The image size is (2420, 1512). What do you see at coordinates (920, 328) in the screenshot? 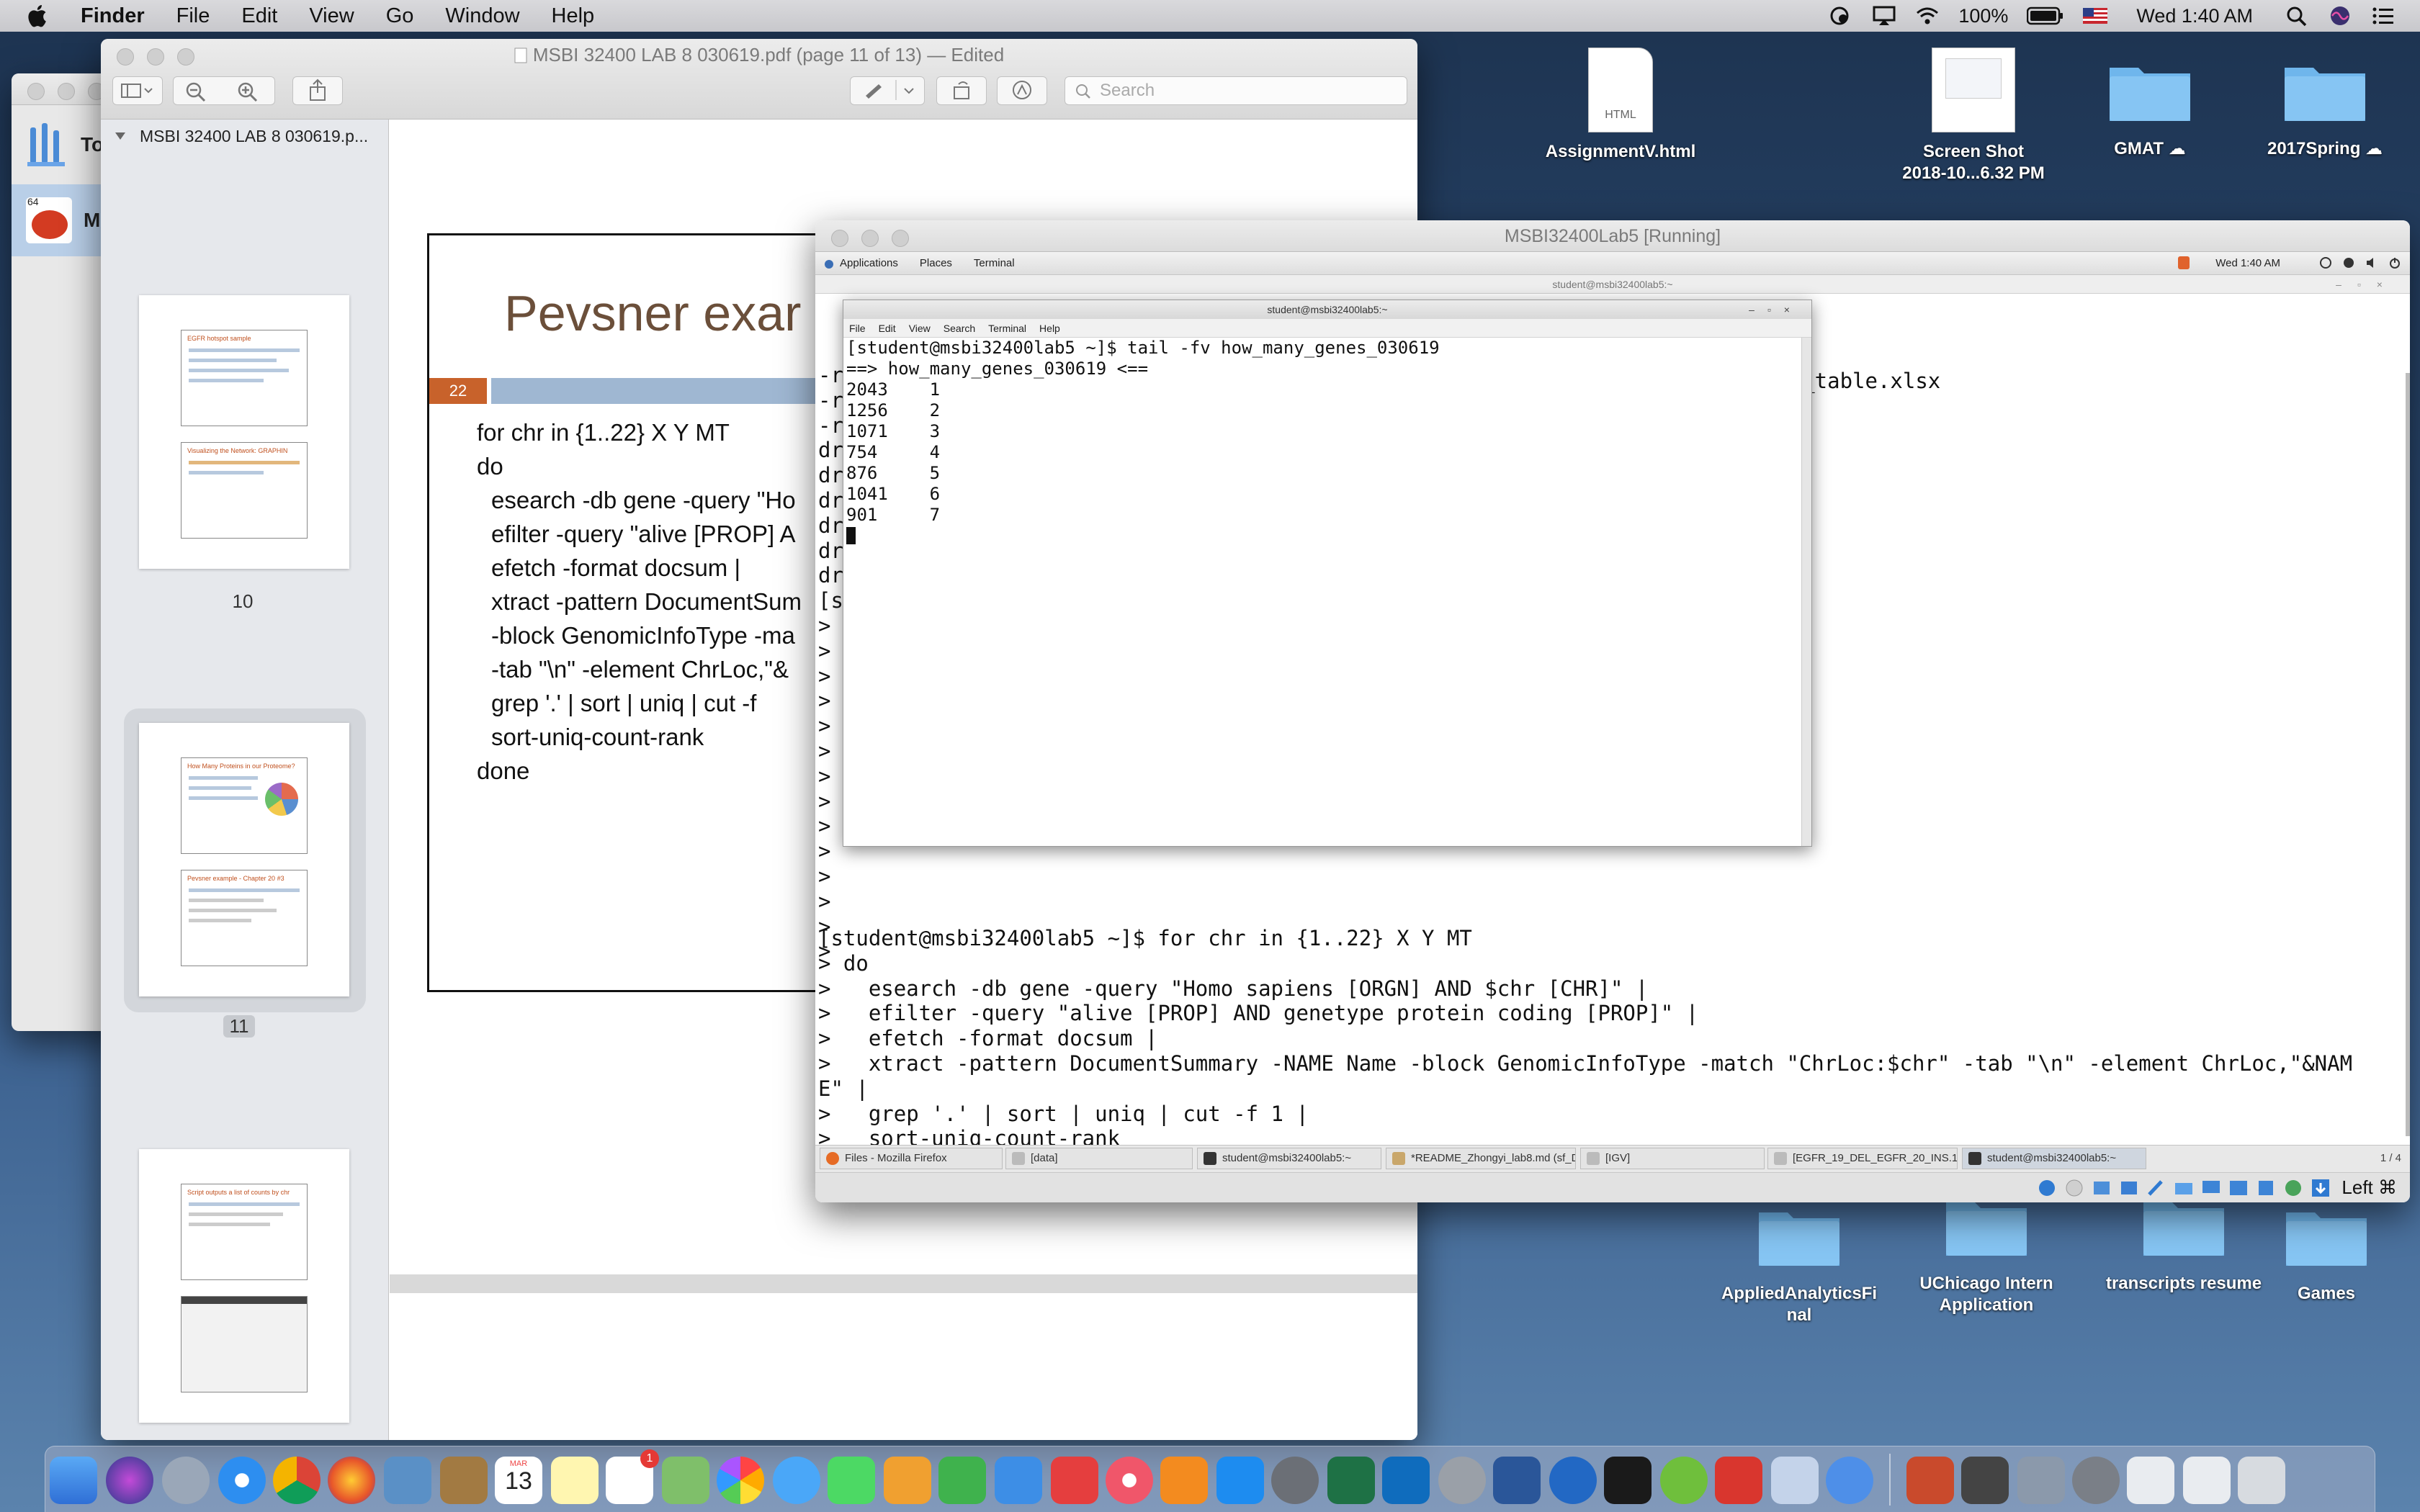
I see `terminal-menu-view: View` at bounding box center [920, 328].